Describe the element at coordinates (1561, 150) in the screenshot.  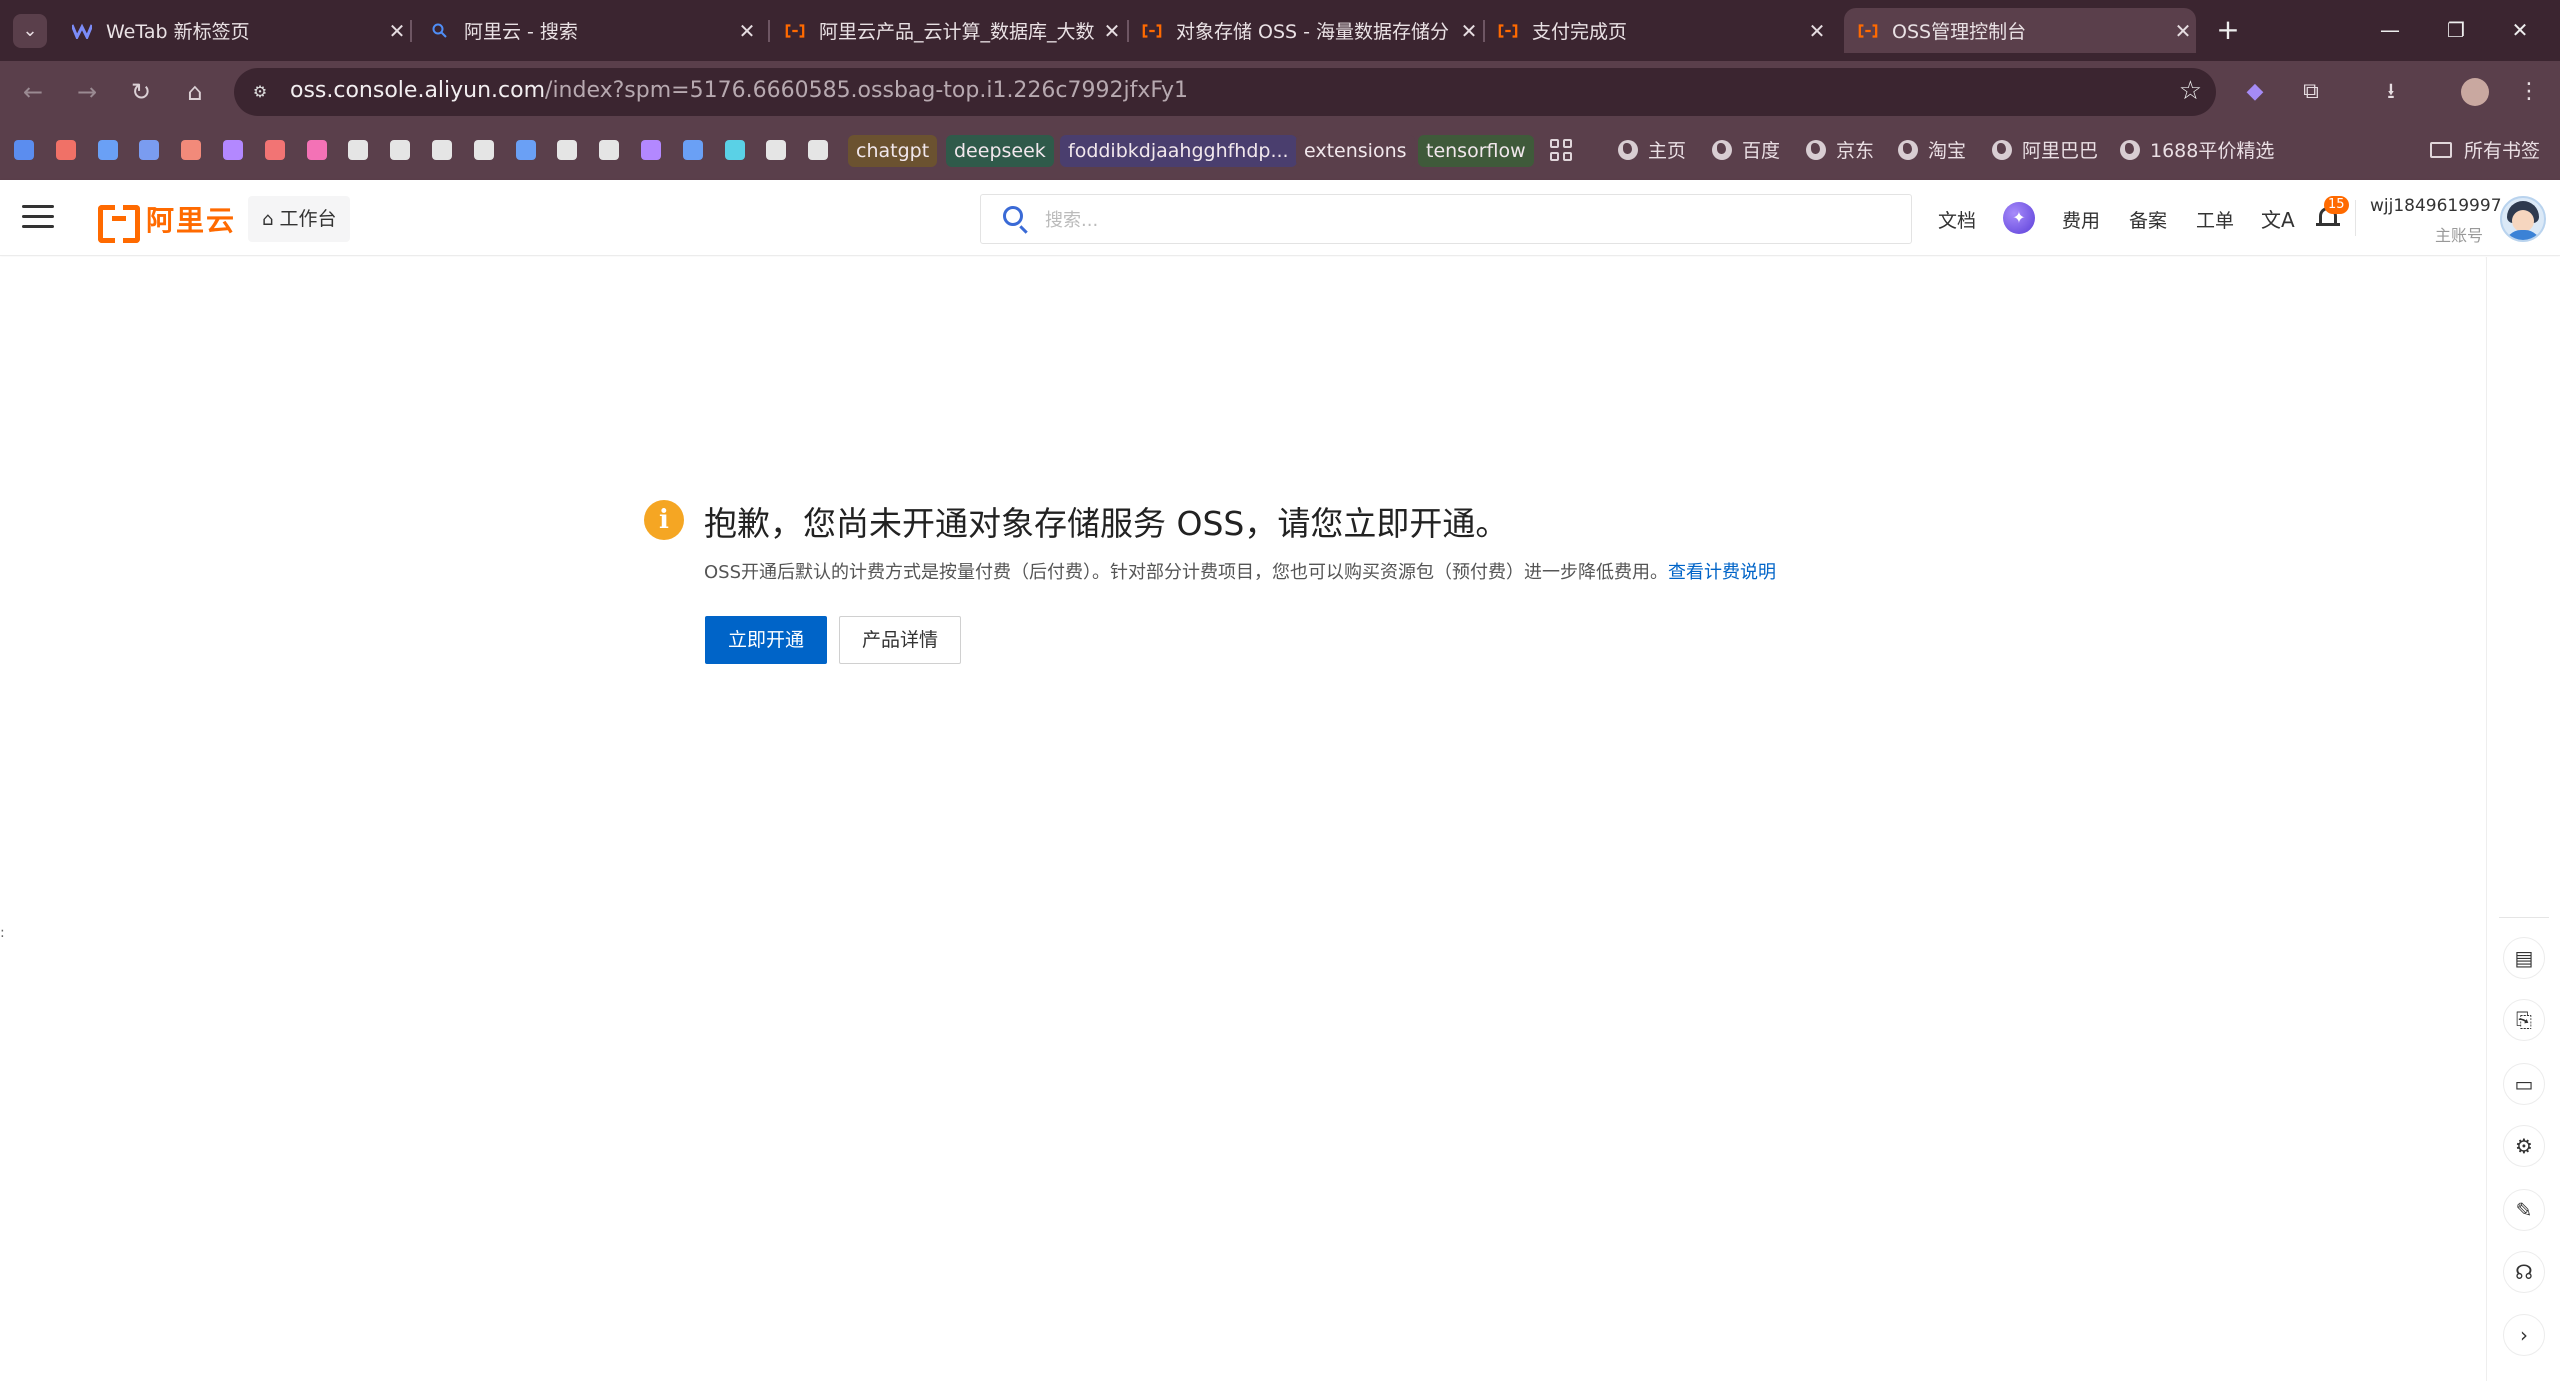
I see `apps-grid-icon` at that location.